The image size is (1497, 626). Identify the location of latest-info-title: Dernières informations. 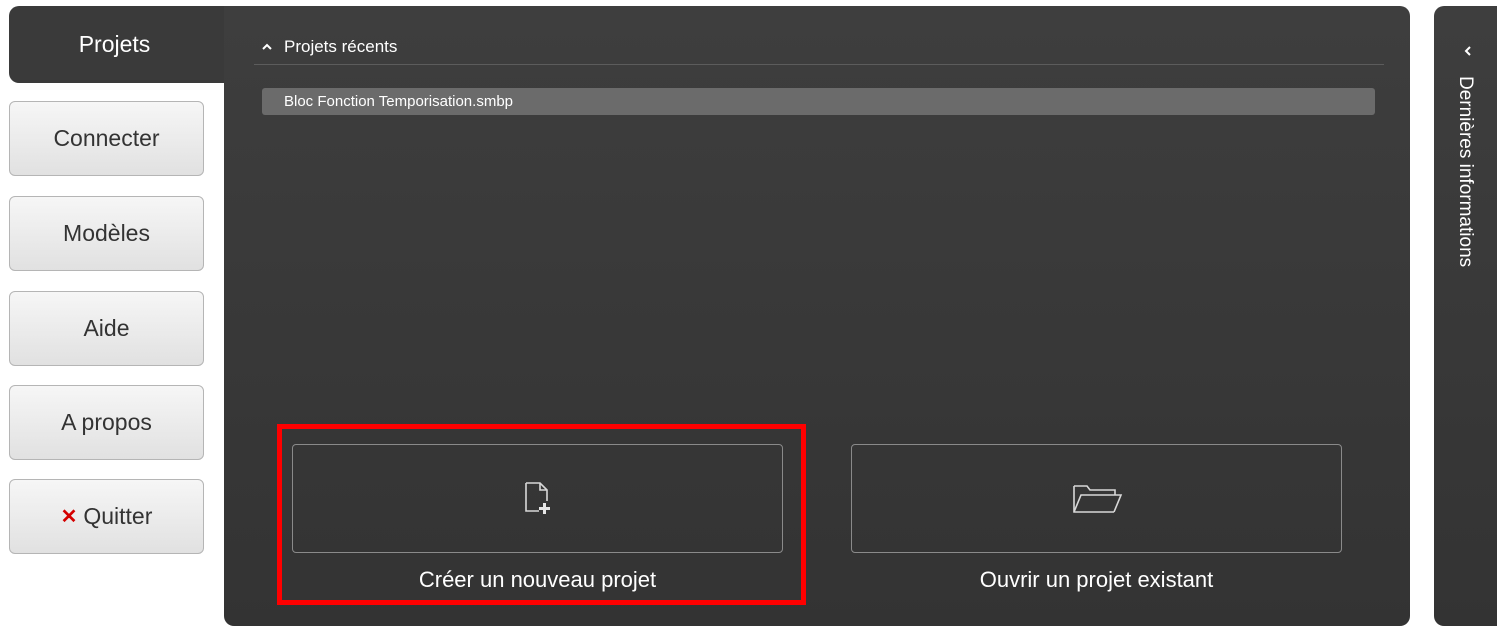
(1465, 172).